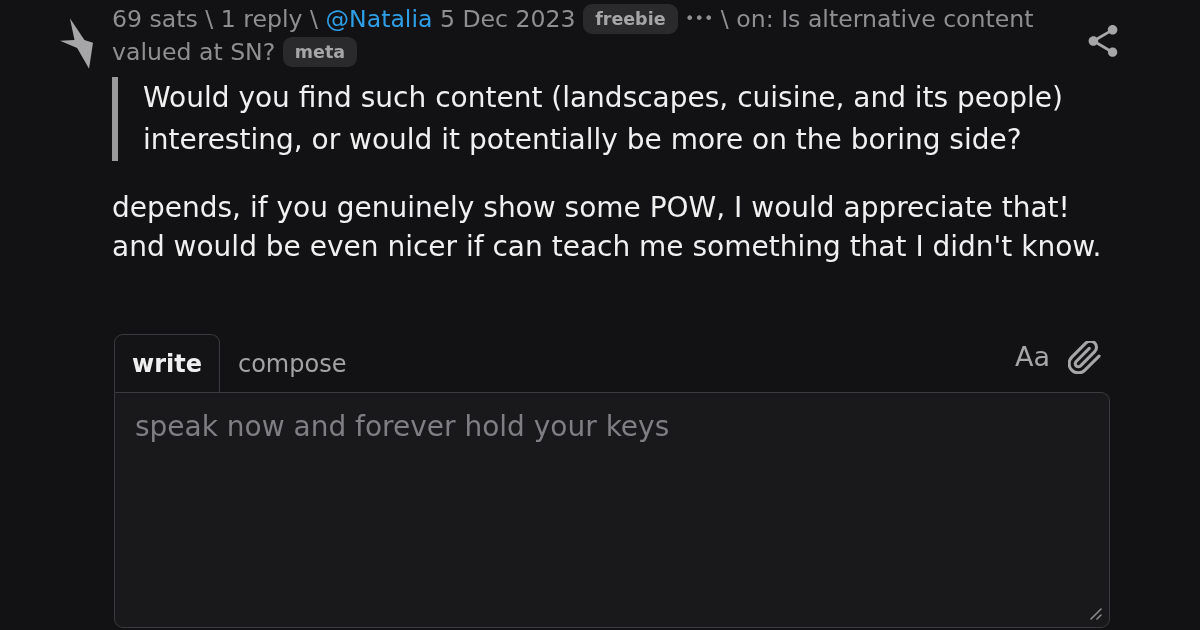  I want to click on more-button: •••, so click(699, 19).